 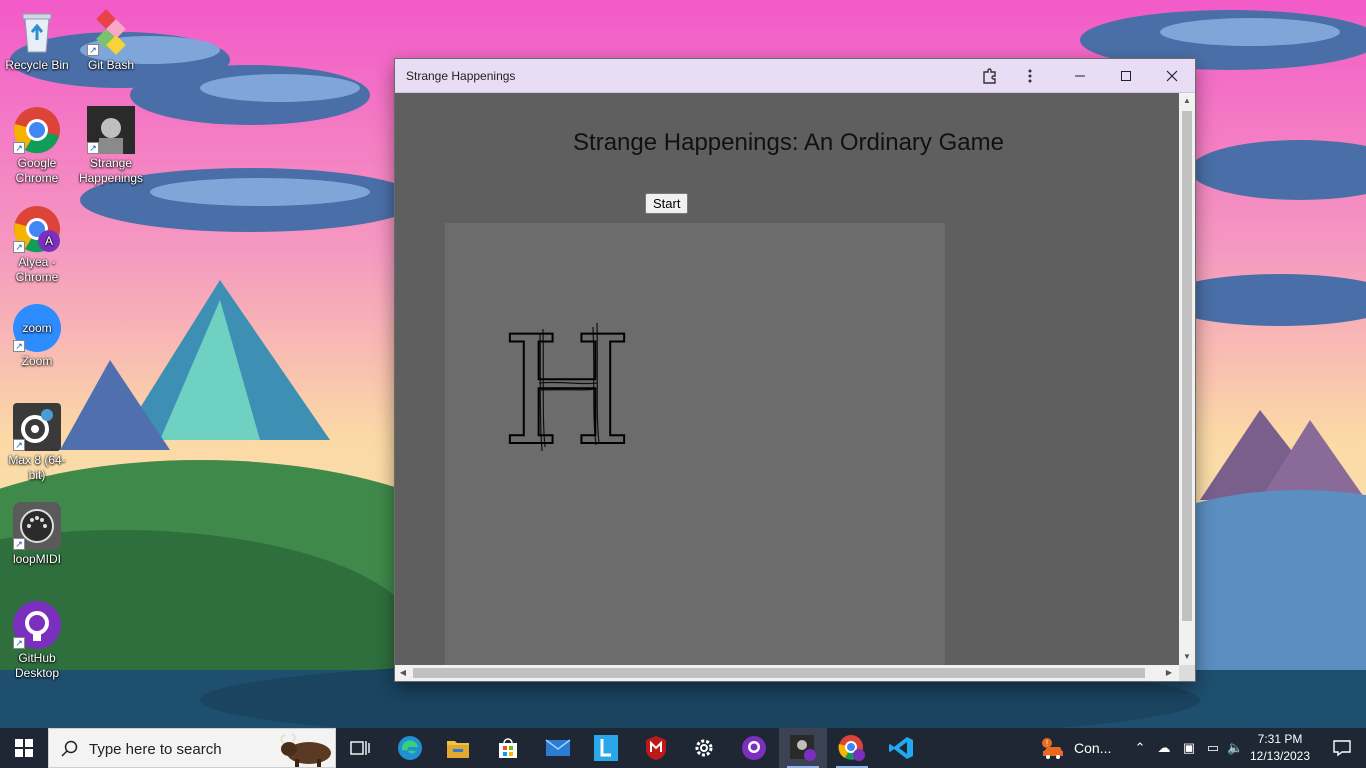 I want to click on recycle-bin-icon, so click(x=37, y=32).